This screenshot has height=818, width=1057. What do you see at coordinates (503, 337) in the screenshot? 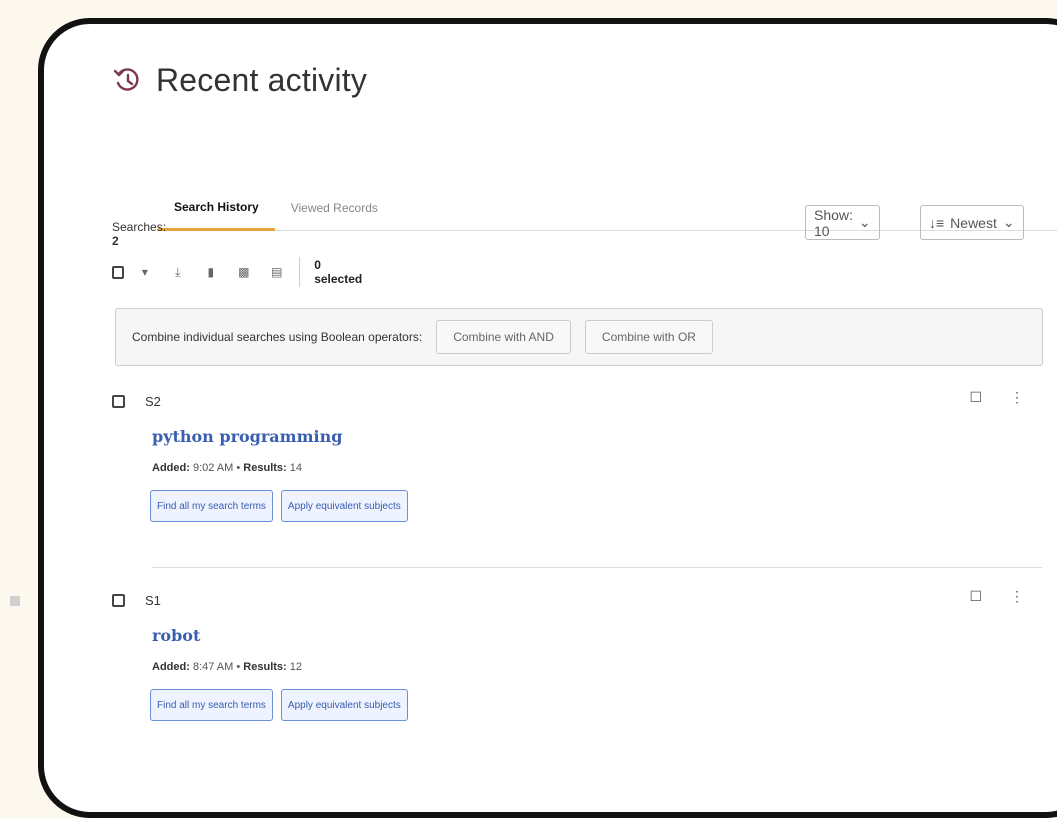
I see `combine-and-button: Combine with AND` at bounding box center [503, 337].